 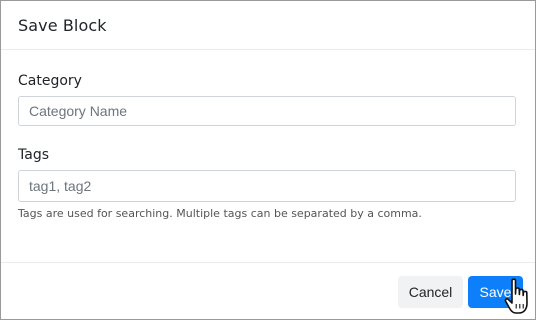 What do you see at coordinates (495, 292) in the screenshot?
I see `save-button: Save` at bounding box center [495, 292].